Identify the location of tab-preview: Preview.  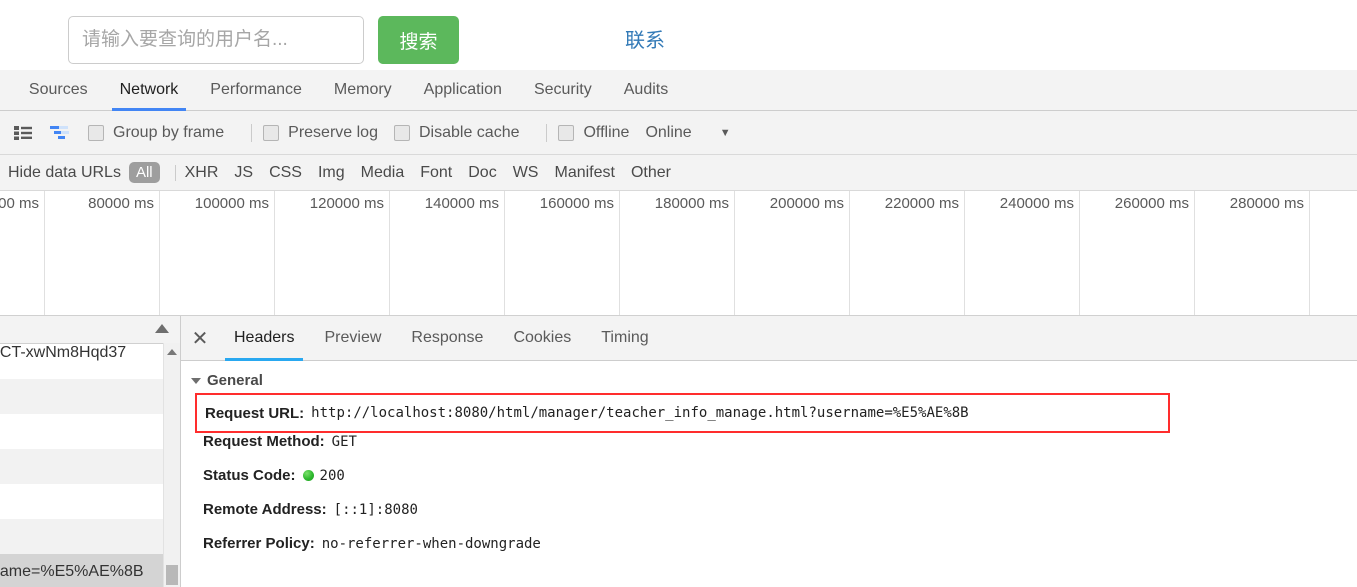
(352, 338).